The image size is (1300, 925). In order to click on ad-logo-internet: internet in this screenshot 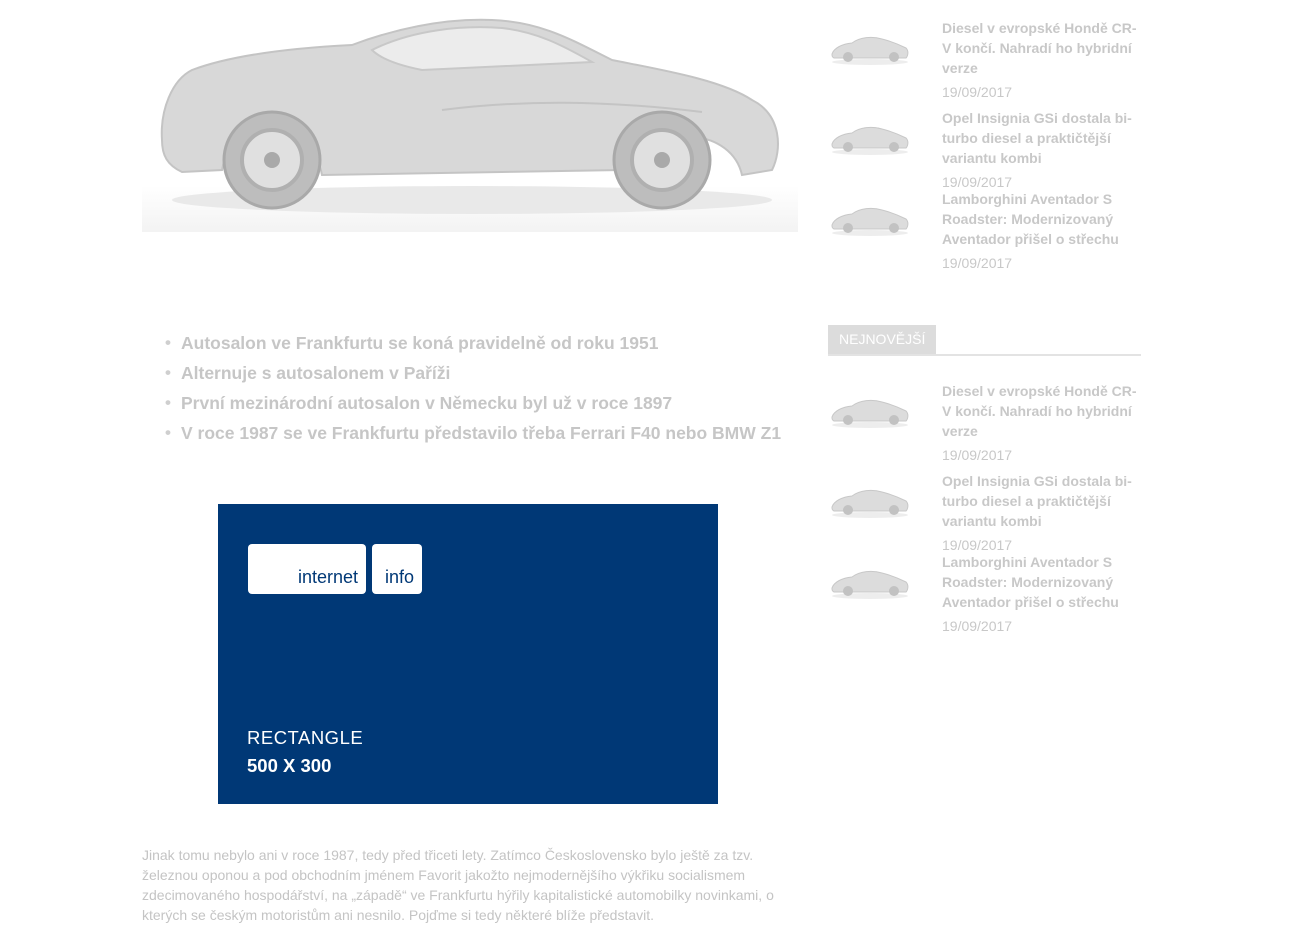, I will do `click(307, 569)`.